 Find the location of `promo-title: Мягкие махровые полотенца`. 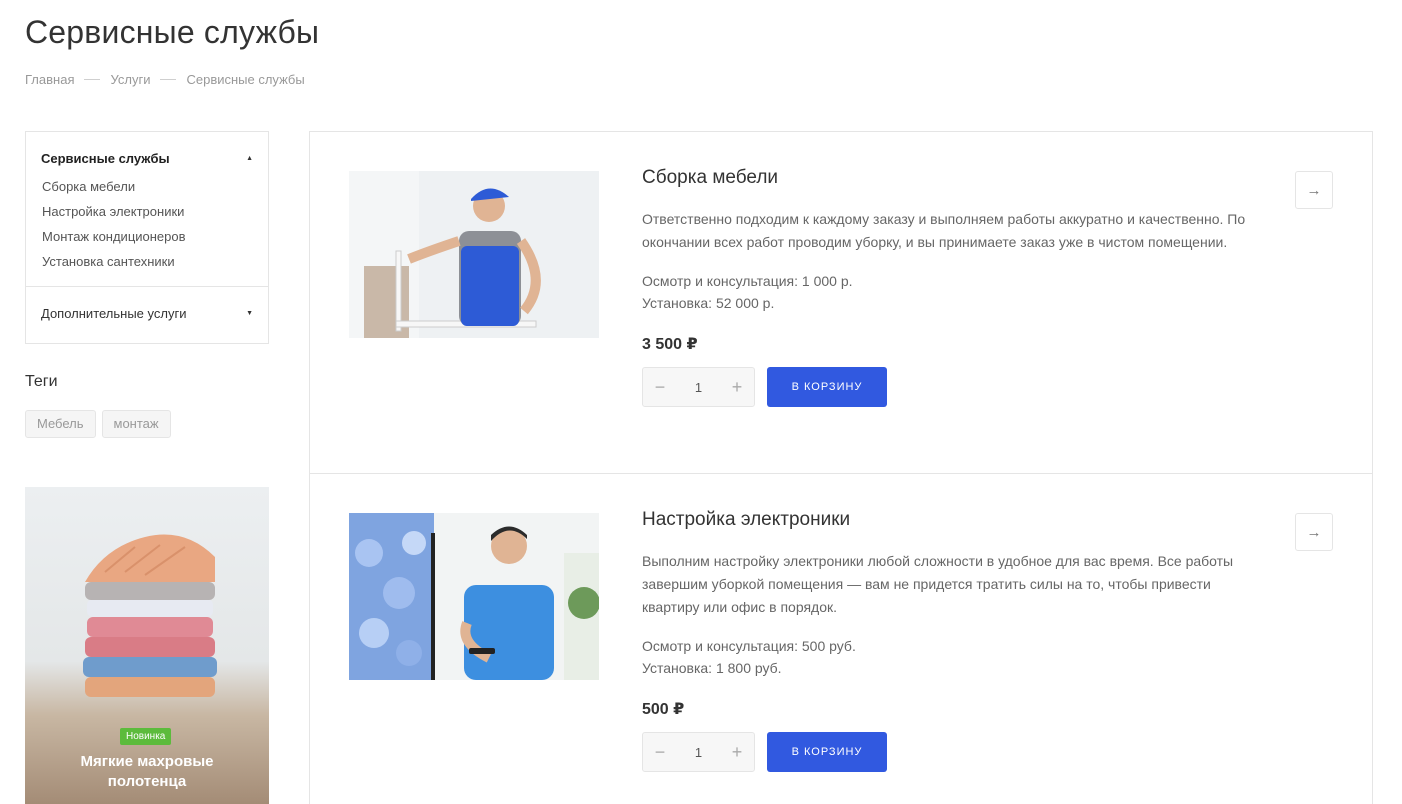

promo-title: Мягкие махровые полотенца is located at coordinates (147, 771).